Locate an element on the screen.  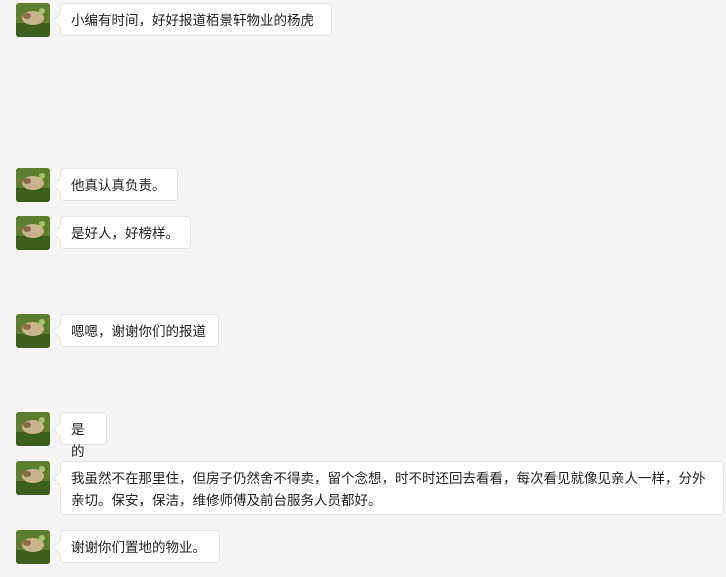
message-text: 嗯嗯，谢谢你们的报道 is located at coordinates (138, 332).